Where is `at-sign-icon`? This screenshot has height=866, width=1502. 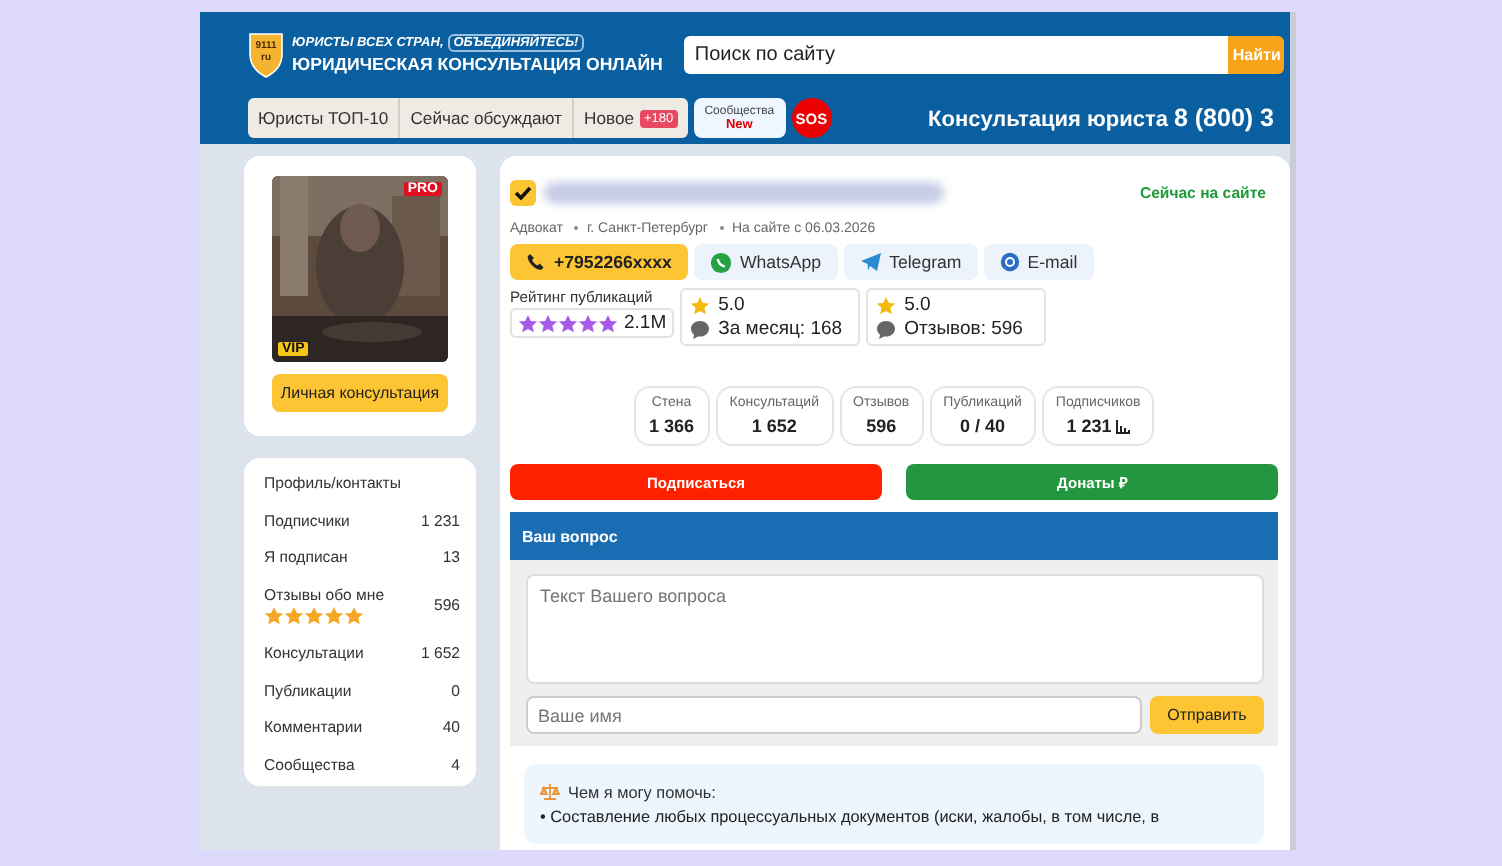 at-sign-icon is located at coordinates (1009, 262).